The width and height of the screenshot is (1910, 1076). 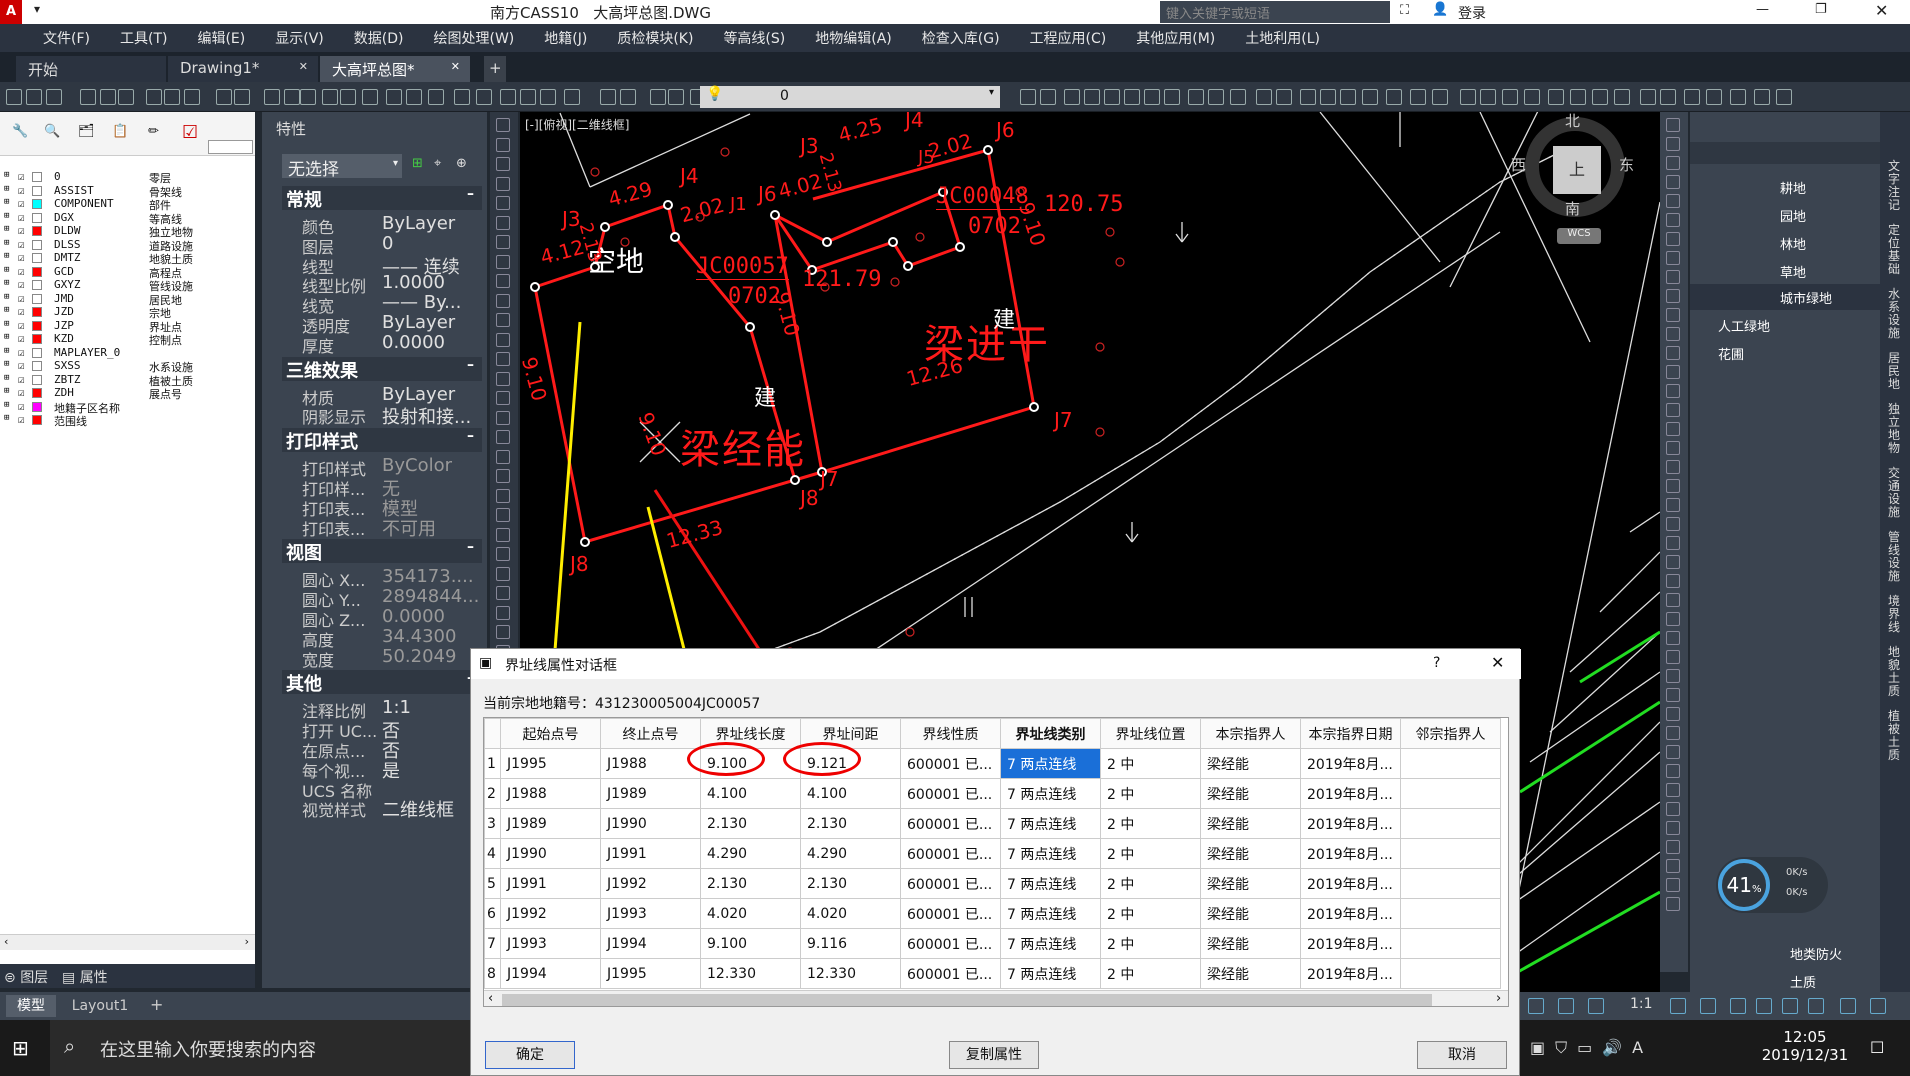 What do you see at coordinates (1785, 187) in the screenshot?
I see `symbol-category-item: 耕地` at bounding box center [1785, 187].